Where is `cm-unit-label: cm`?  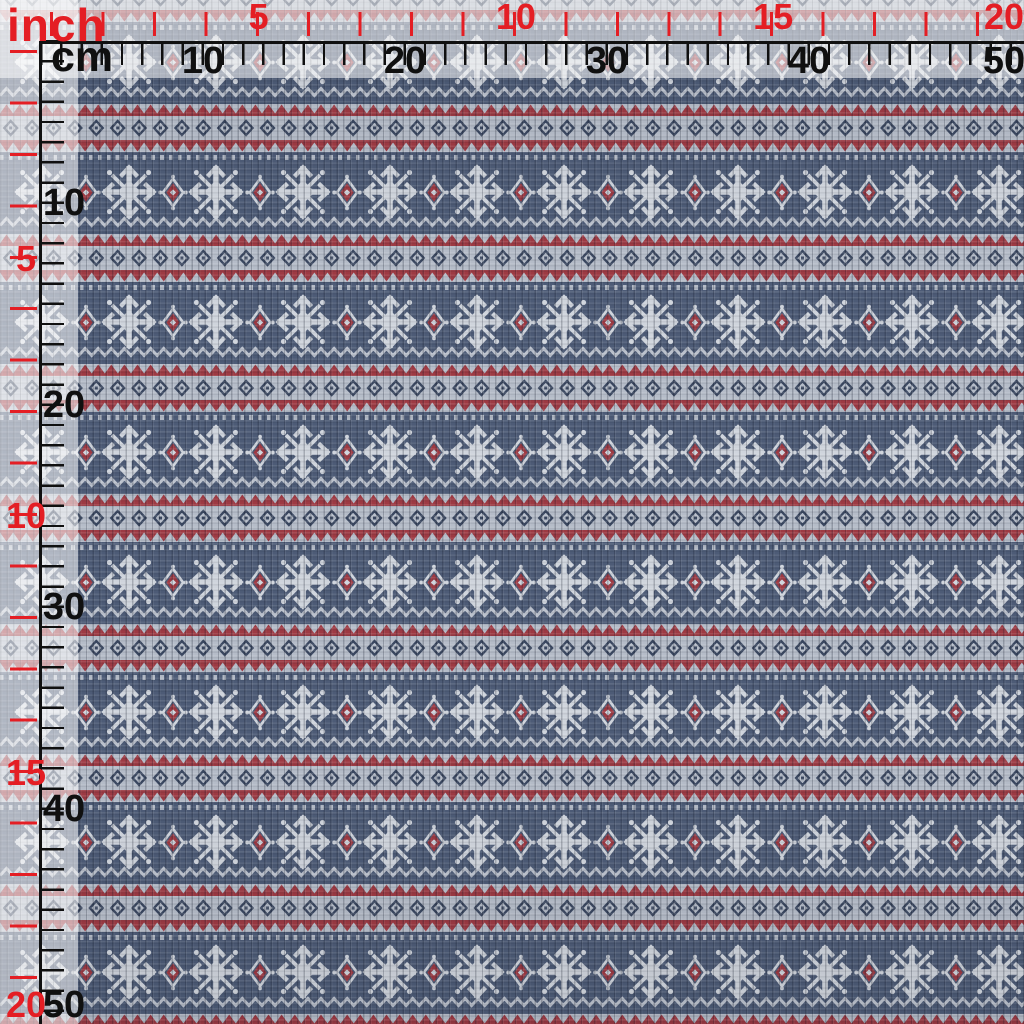
cm-unit-label: cm is located at coordinates (82, 57).